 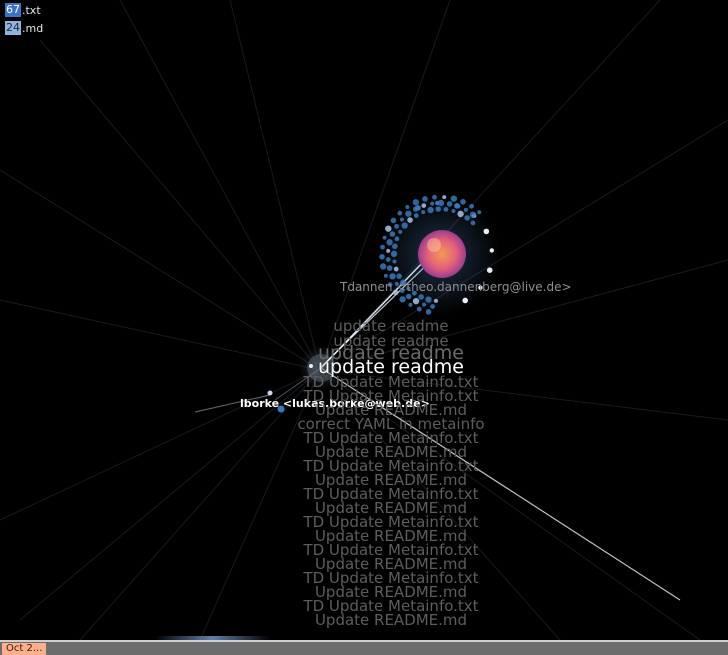 I want to click on legend-entry-md: 24 .md, so click(x=24, y=28).